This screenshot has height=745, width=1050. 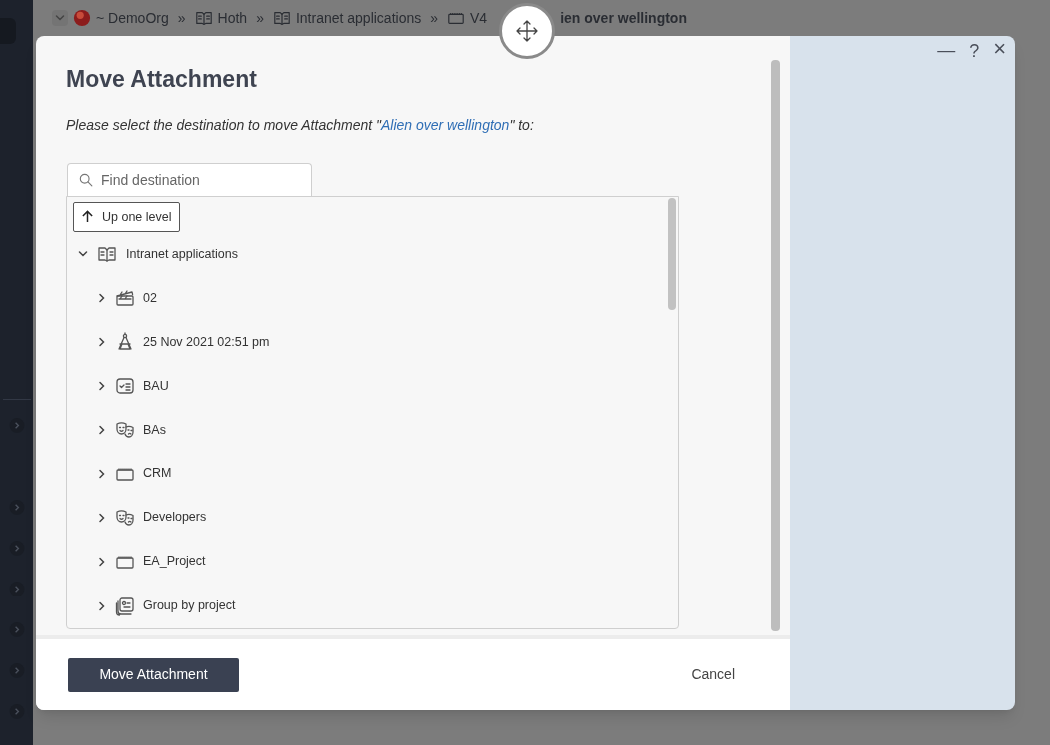 I want to click on tree-item: EA_Project, so click(x=174, y=561).